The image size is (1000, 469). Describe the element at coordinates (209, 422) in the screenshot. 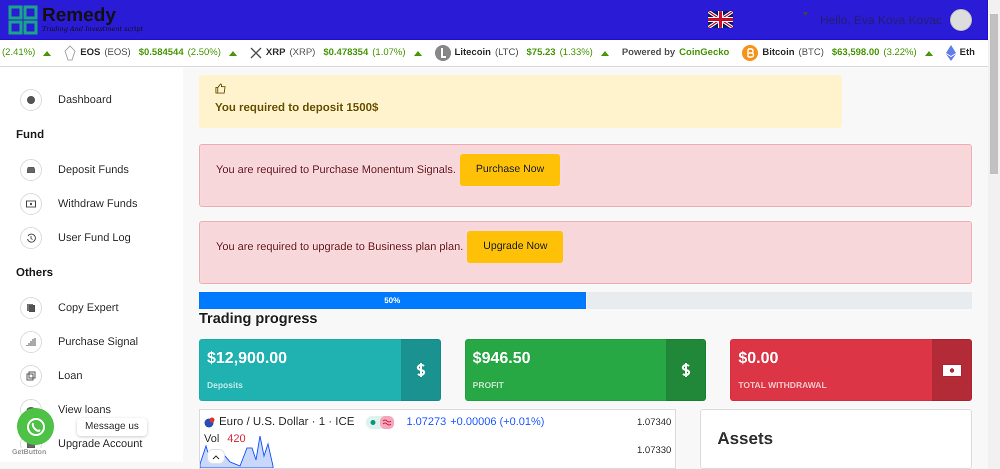

I see `currency-flag-icon` at that location.